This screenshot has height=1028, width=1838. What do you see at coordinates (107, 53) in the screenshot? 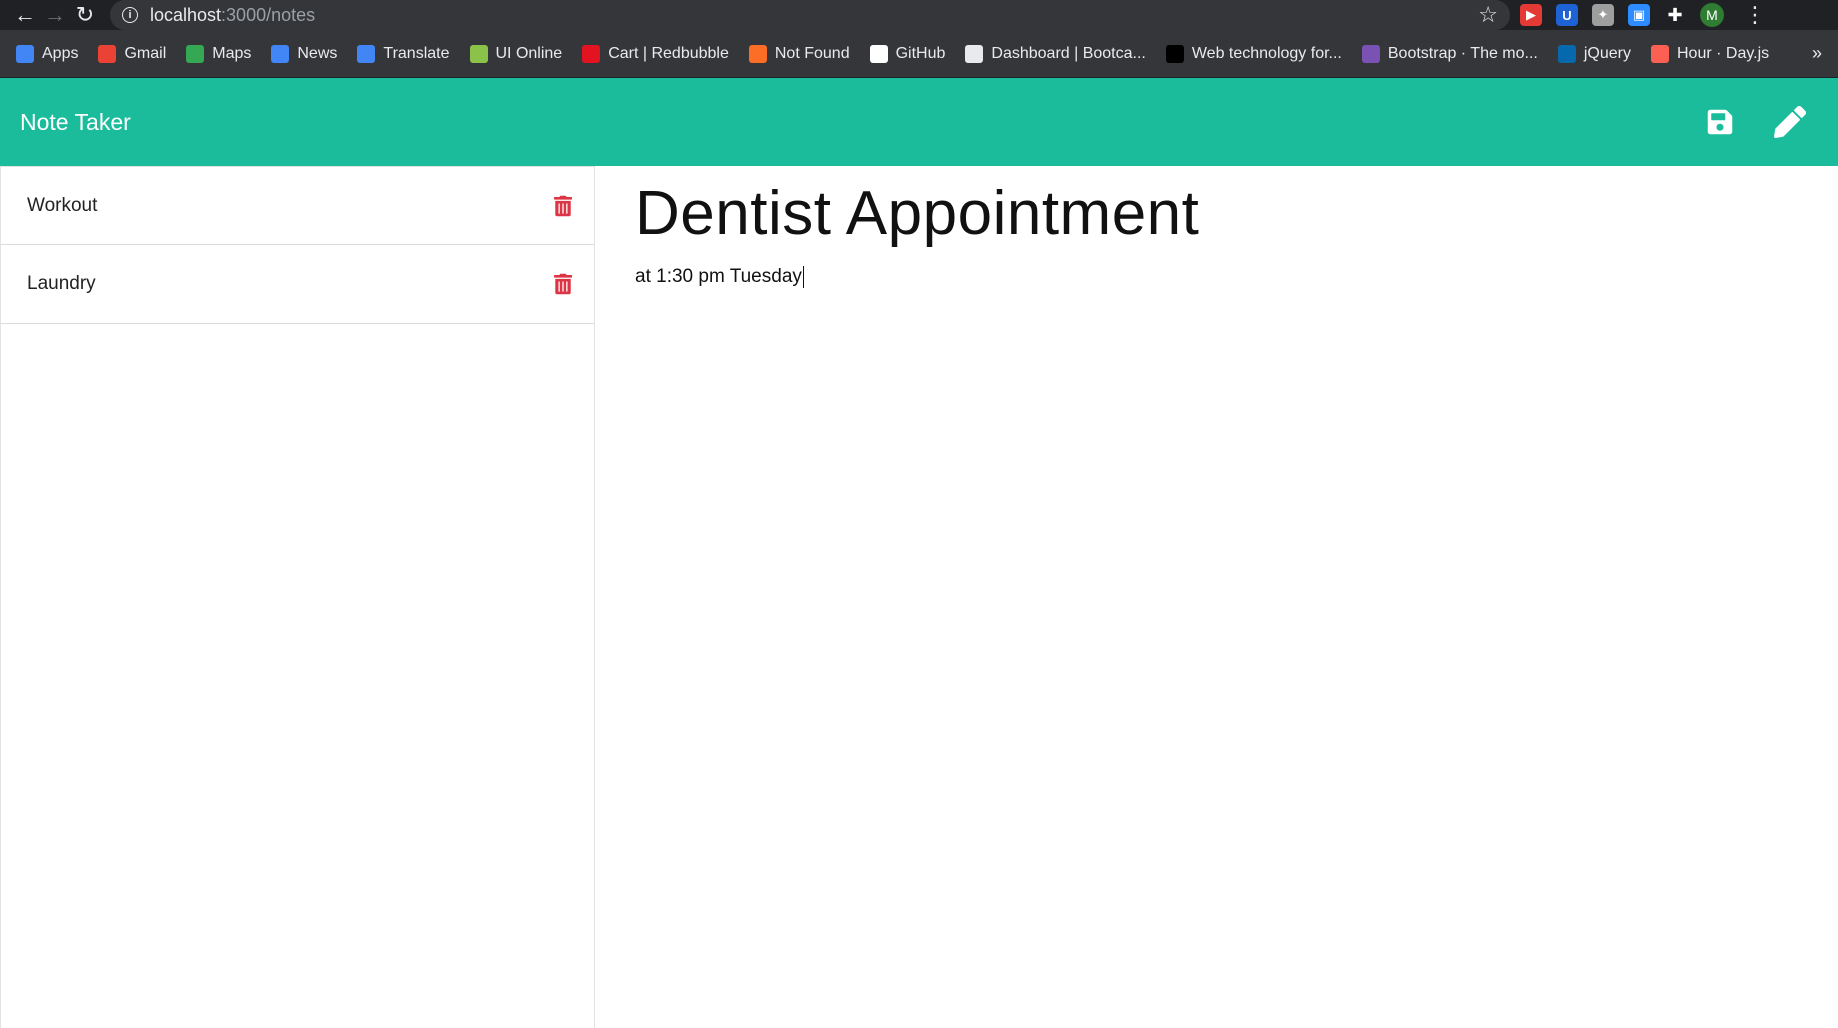
I see `gmail-icon` at bounding box center [107, 53].